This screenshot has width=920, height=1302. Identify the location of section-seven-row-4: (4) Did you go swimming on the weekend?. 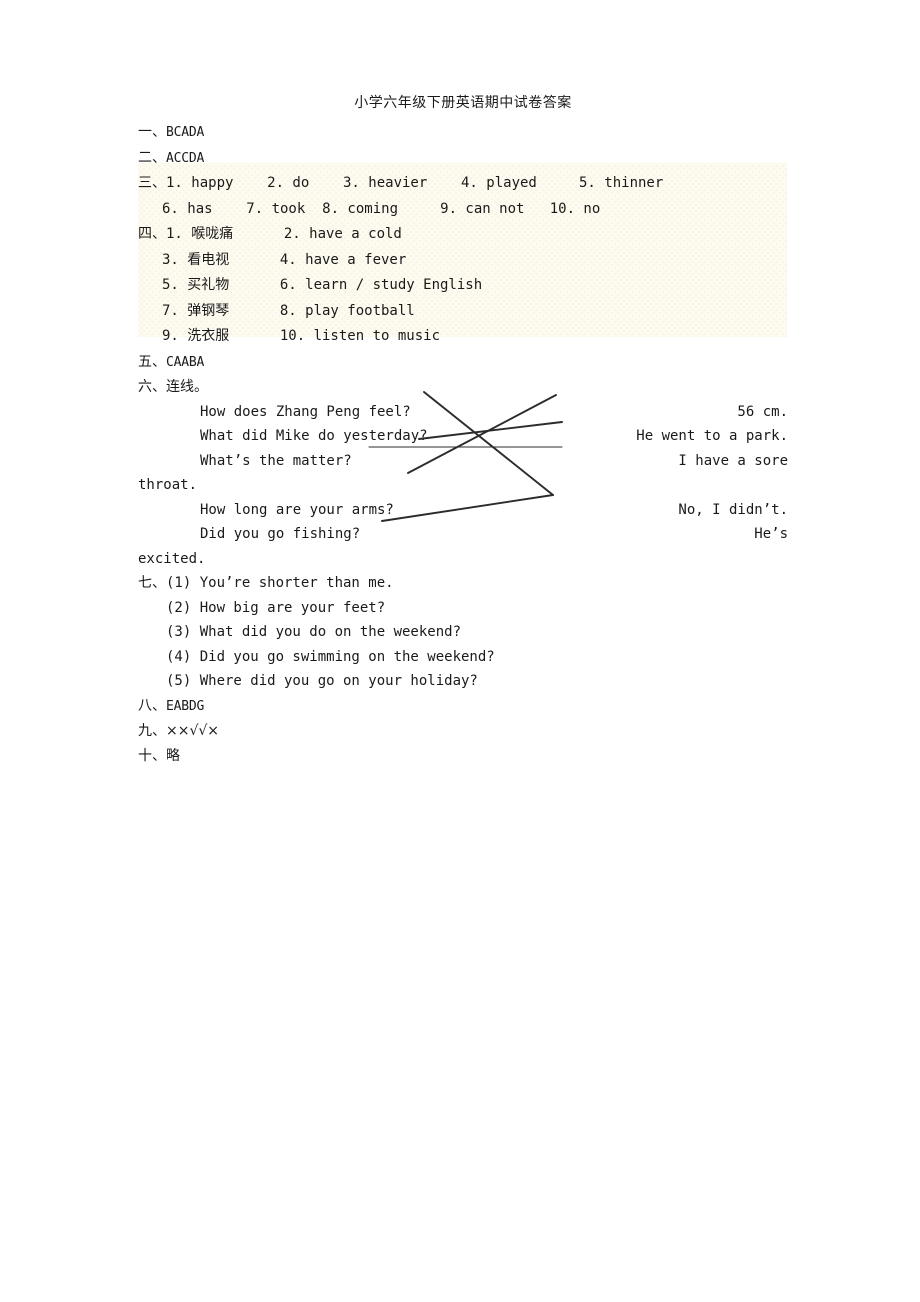
(463, 657).